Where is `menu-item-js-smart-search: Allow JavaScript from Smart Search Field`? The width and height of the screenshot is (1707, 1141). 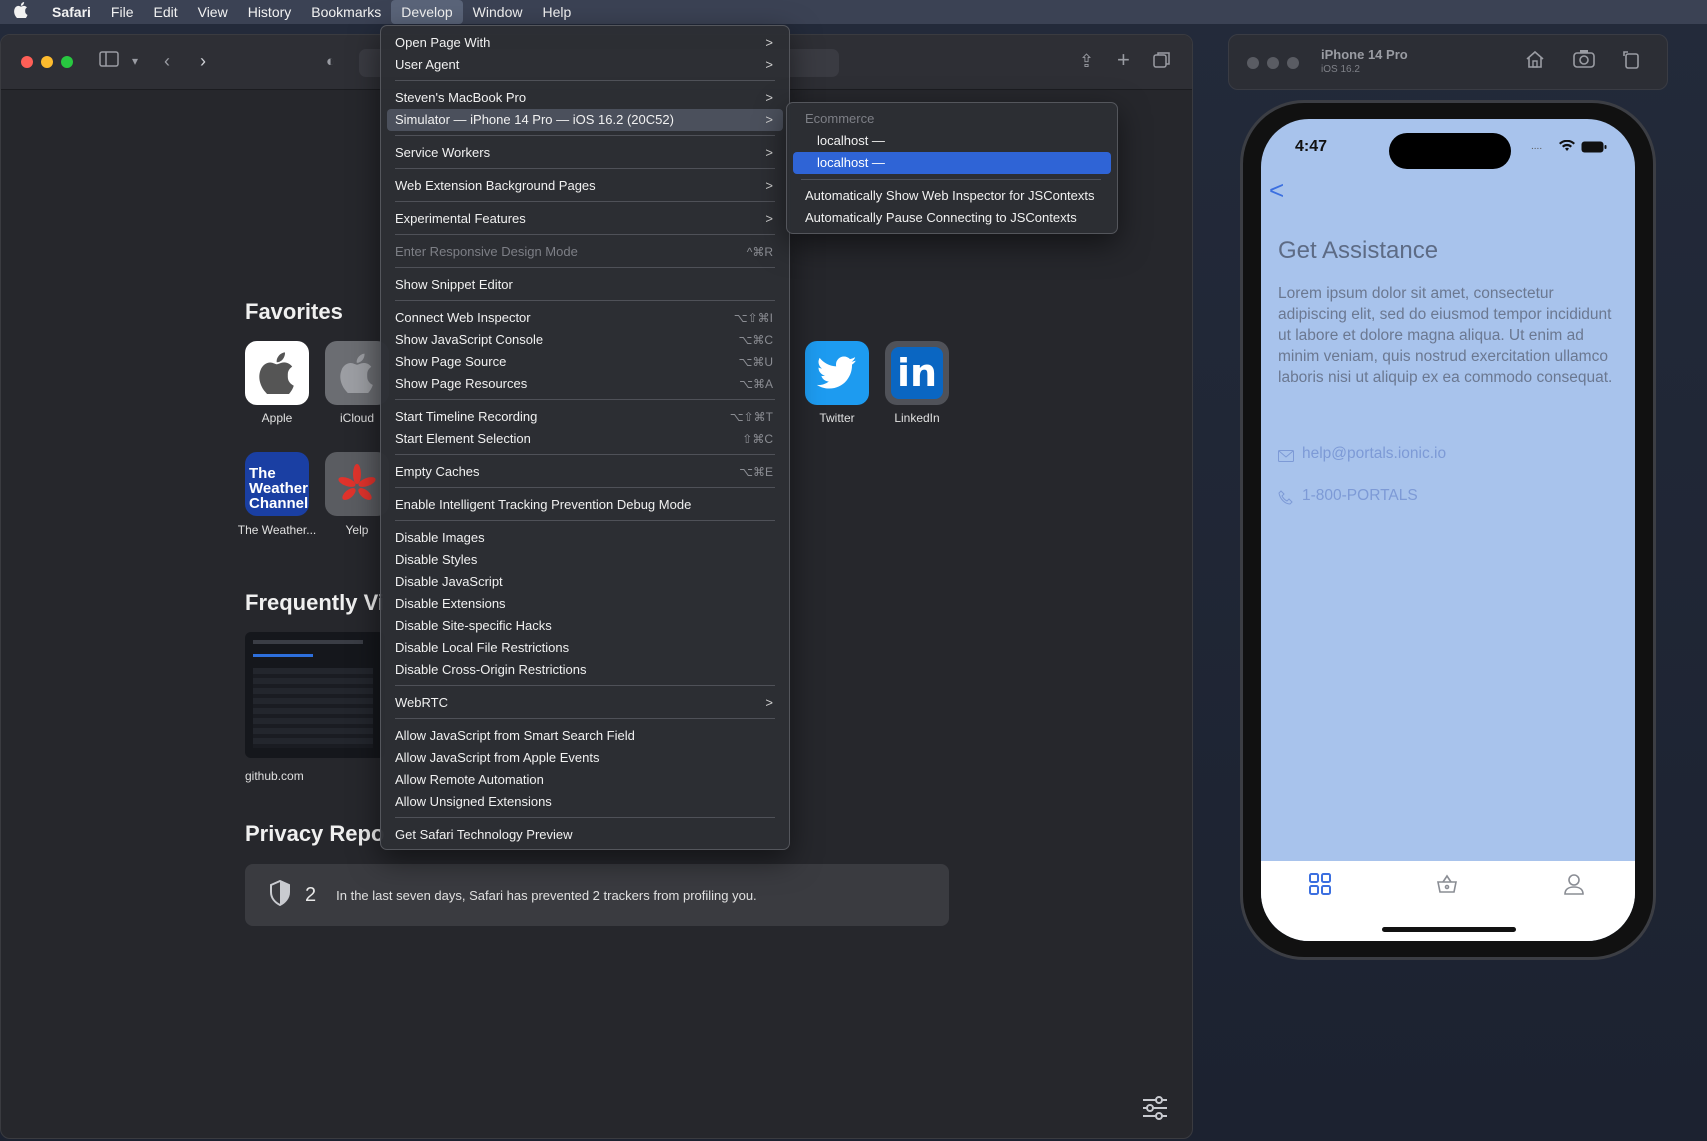
menu-item-js-smart-search: Allow JavaScript from Smart Search Field is located at coordinates (585, 736).